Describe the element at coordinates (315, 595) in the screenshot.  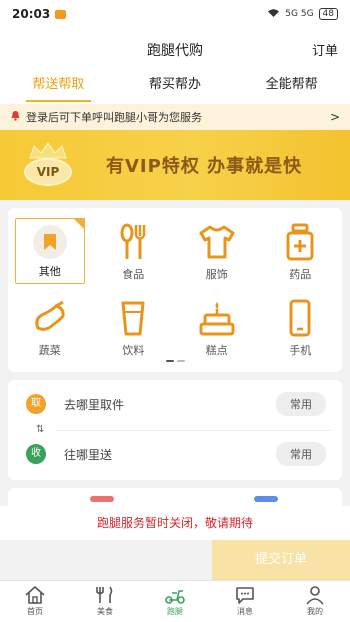
I see `user-icon` at that location.